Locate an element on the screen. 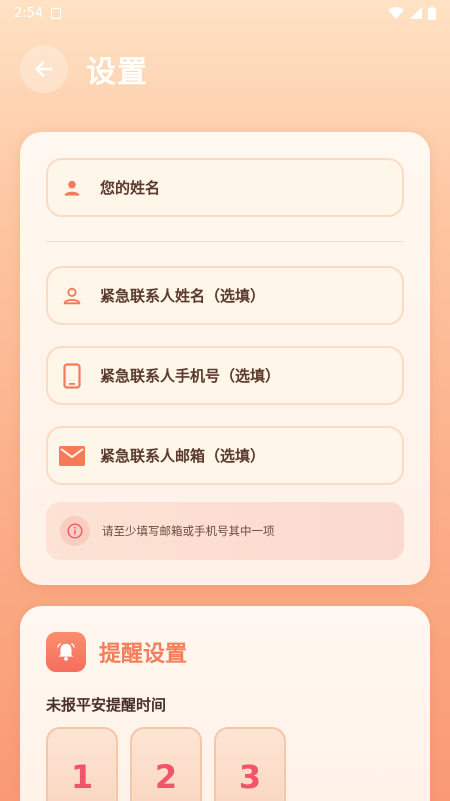  reminder-section-header: 提醒设置 is located at coordinates (116, 652).